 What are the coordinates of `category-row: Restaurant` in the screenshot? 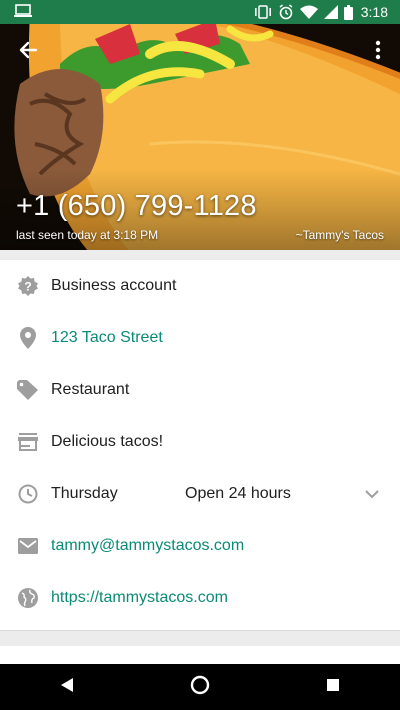 It's located at (200, 390).